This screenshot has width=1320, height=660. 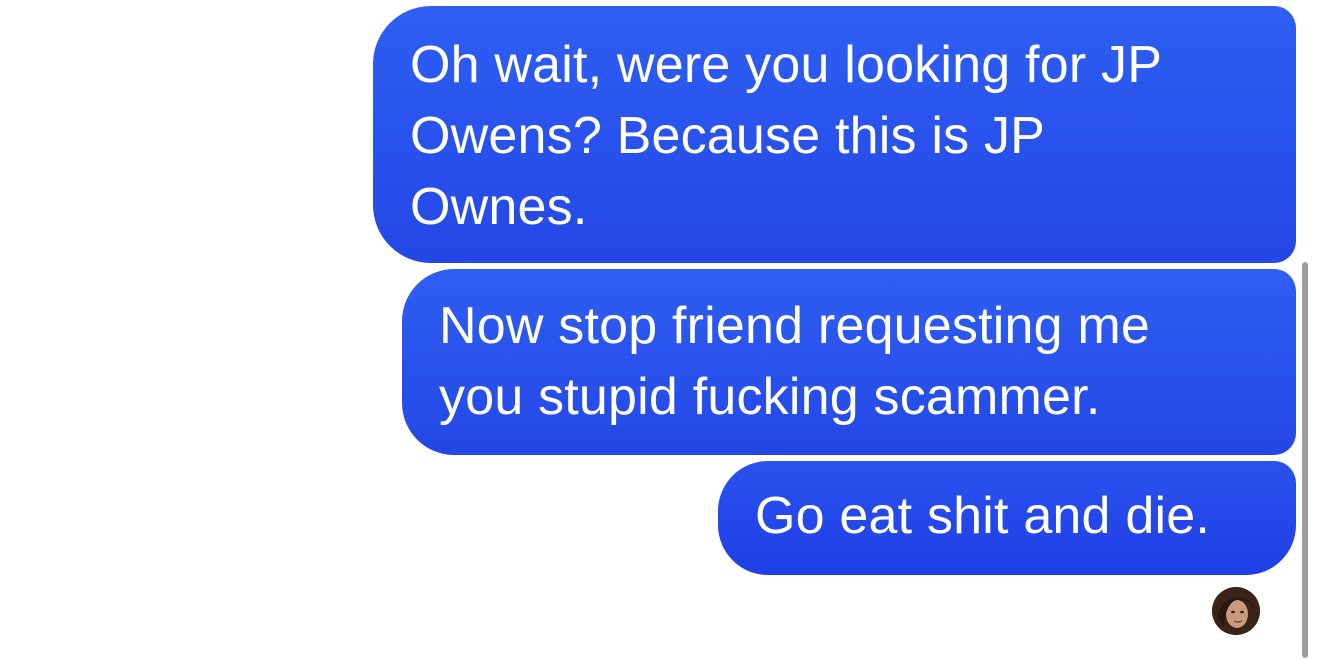 I want to click on read-receipt-avatar-icon, so click(x=1236, y=611).